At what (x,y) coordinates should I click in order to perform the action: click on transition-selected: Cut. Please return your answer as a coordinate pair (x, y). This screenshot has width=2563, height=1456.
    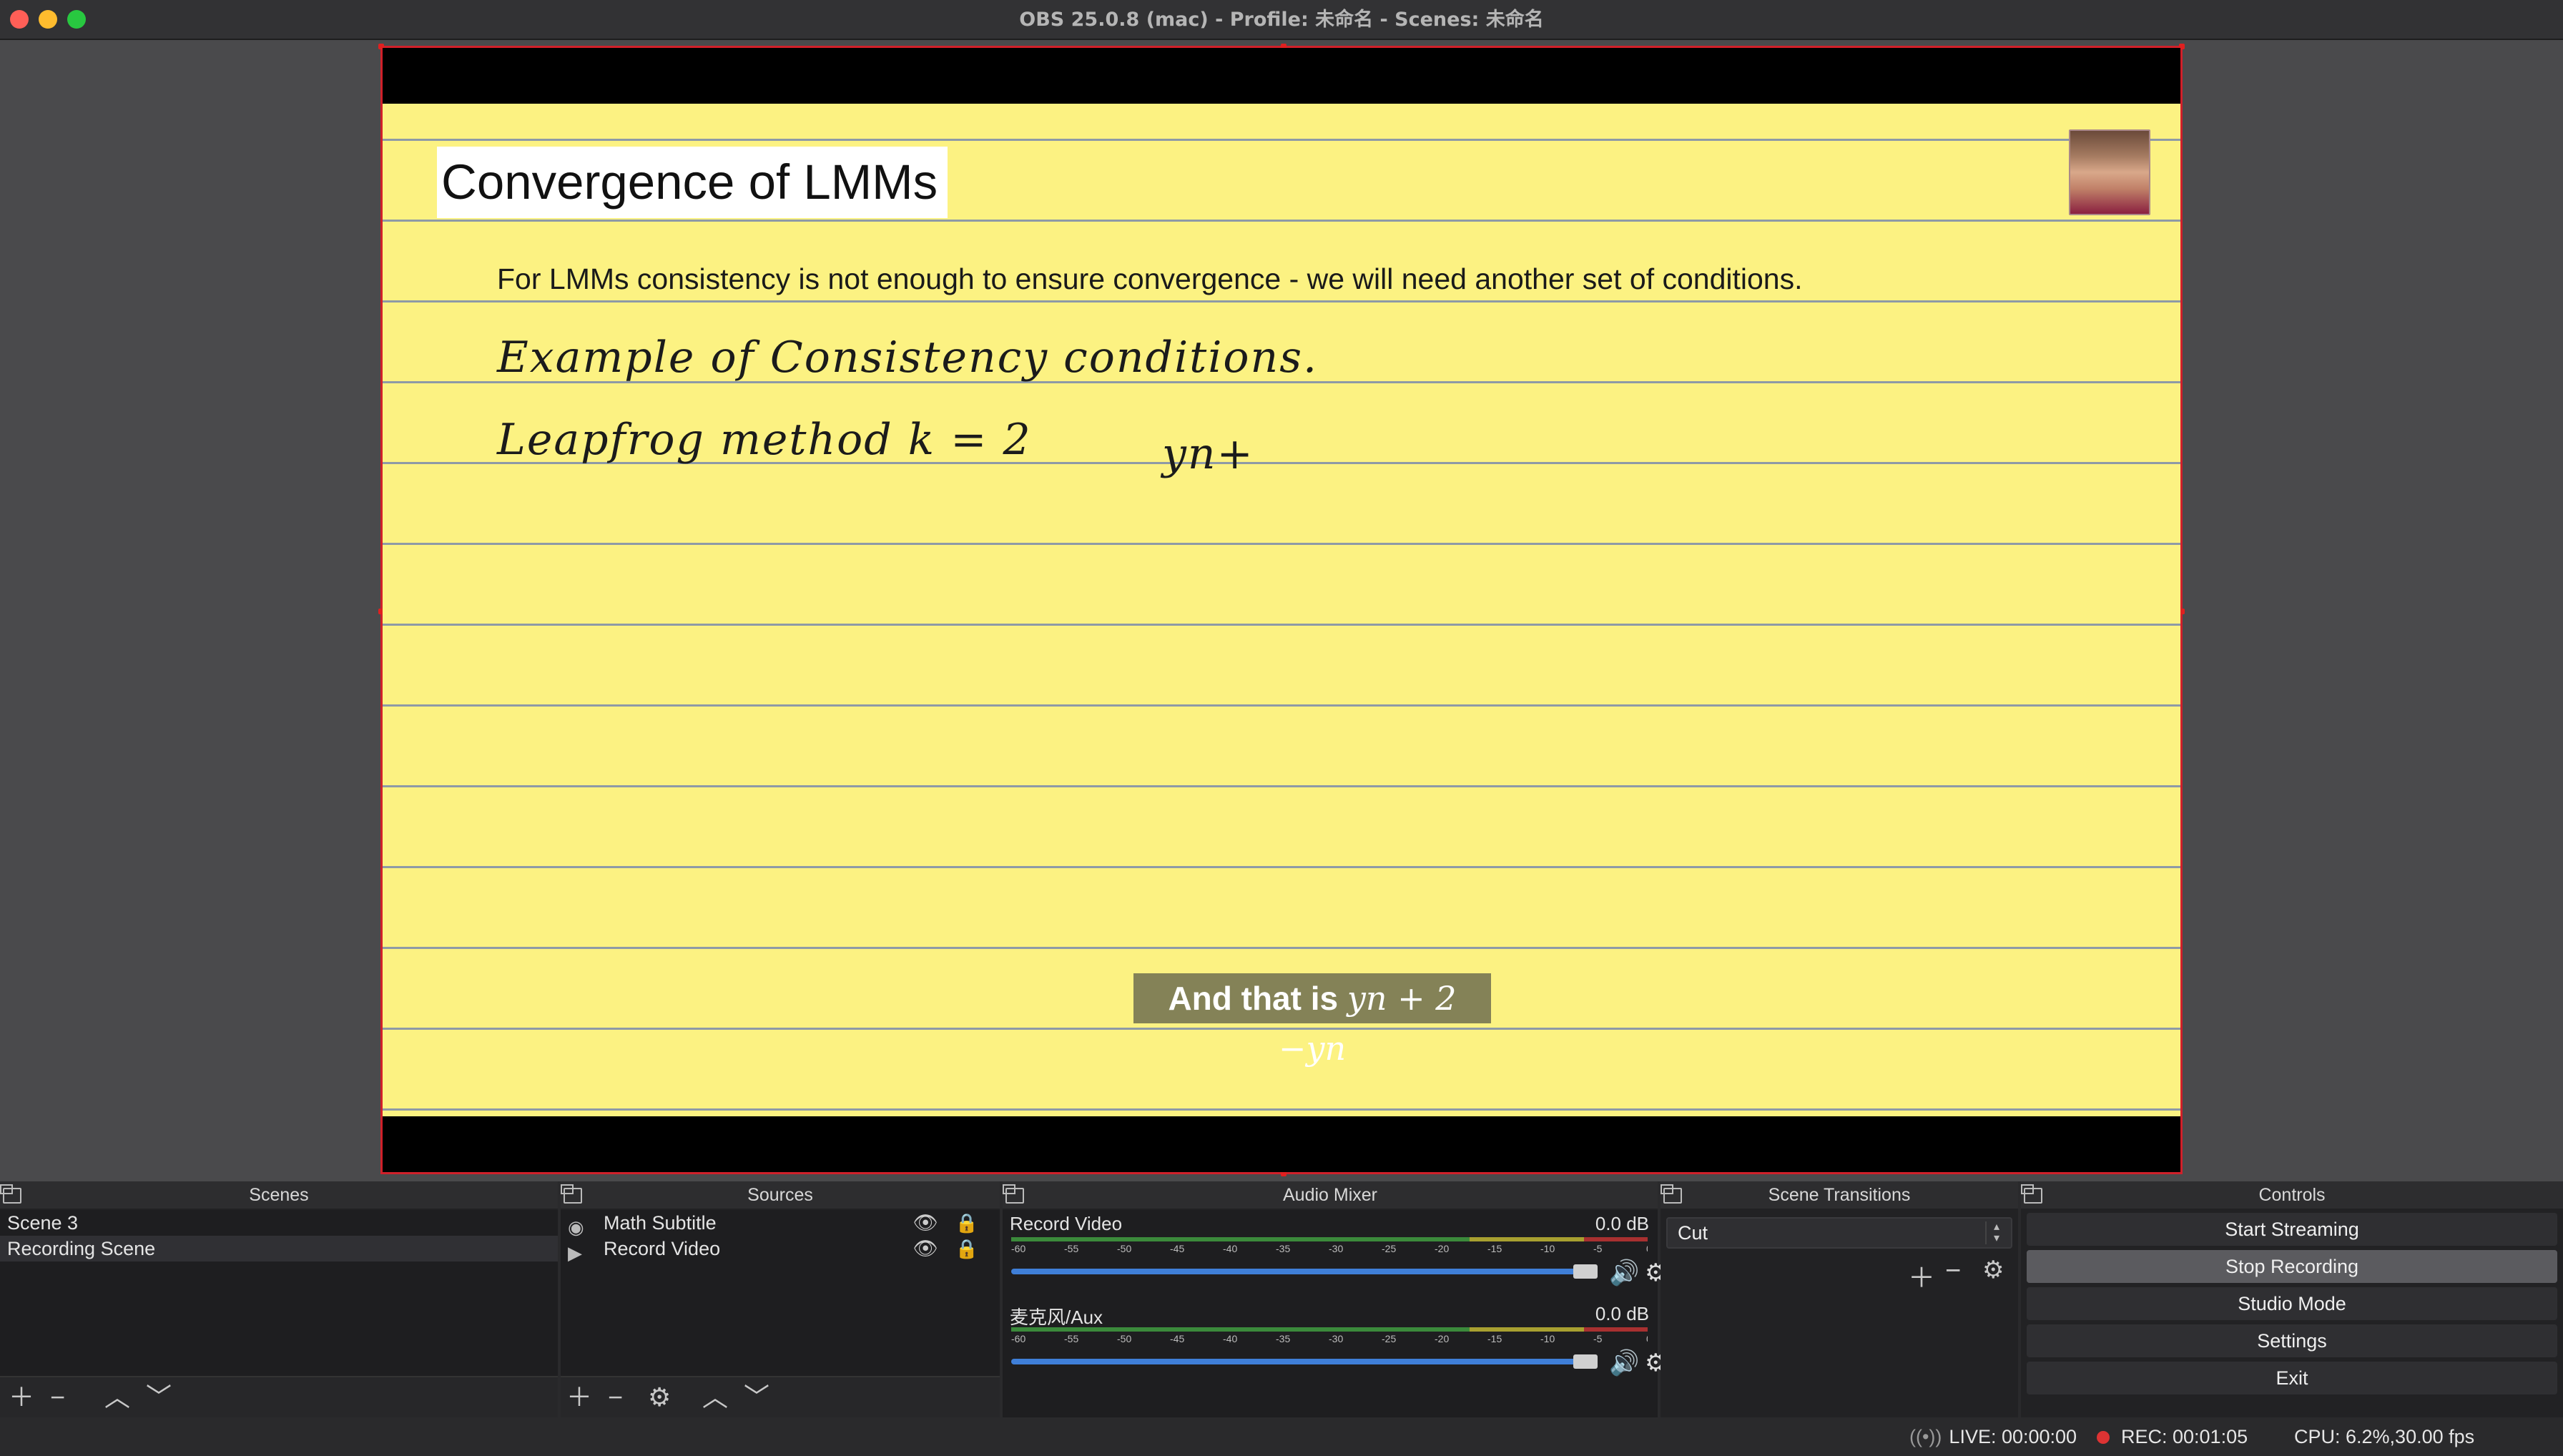
    Looking at the image, I should click on (1693, 1233).